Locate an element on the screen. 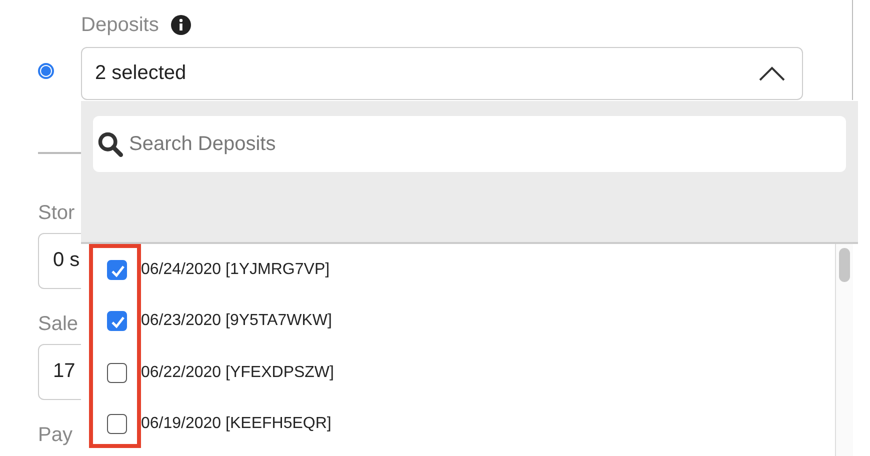 This screenshot has height=456, width=870. scrollbar is located at coordinates (844, 350).